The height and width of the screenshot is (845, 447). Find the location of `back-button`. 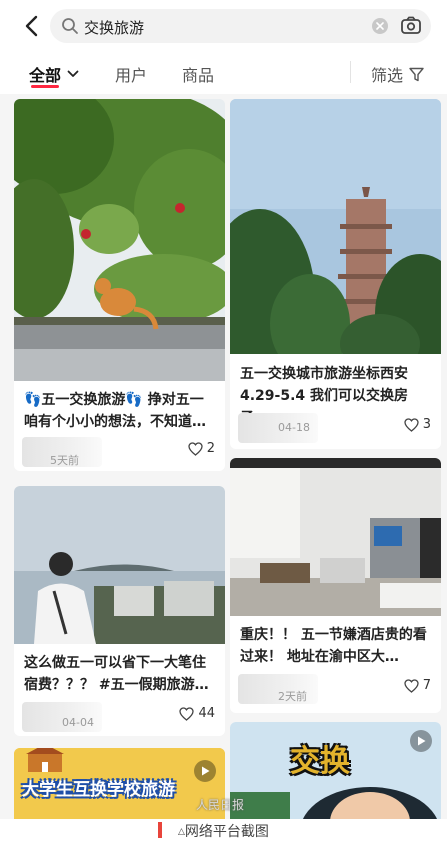

back-button is located at coordinates (31, 26).